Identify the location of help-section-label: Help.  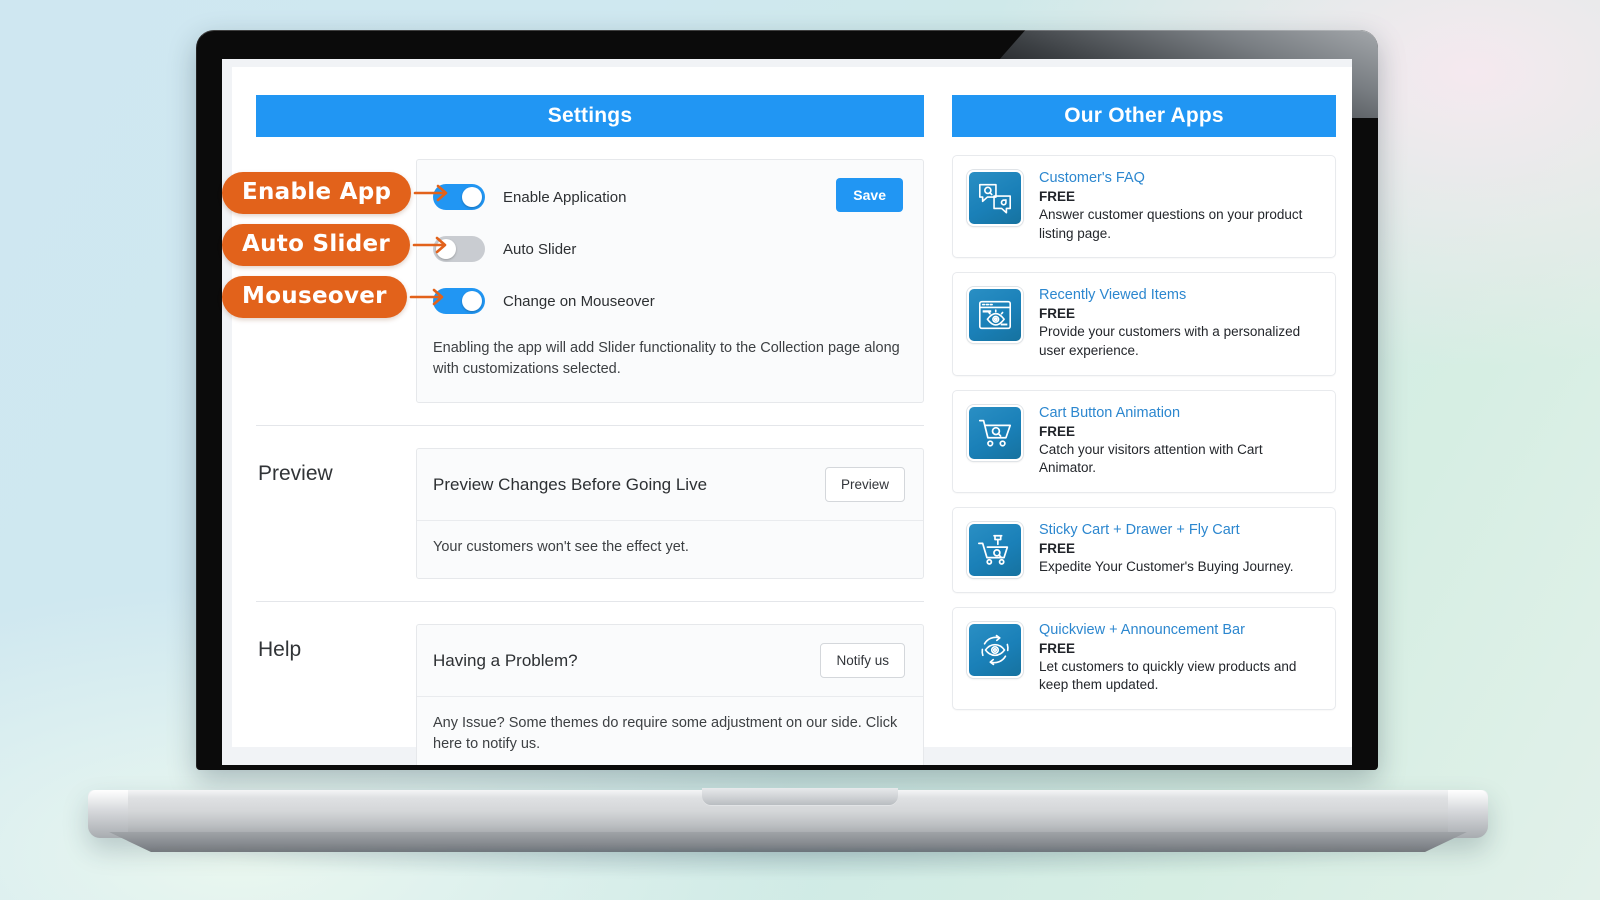
(280, 650).